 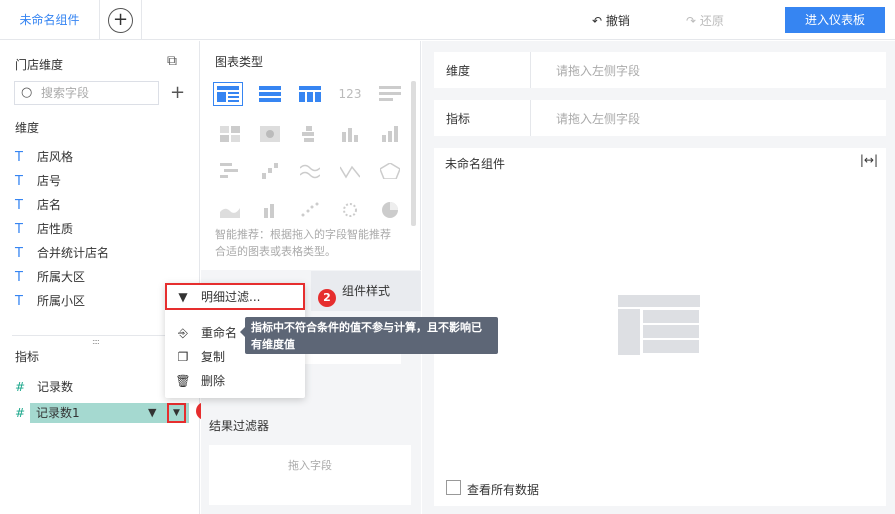 What do you see at coordinates (172, 61) in the screenshot?
I see `switch-dataset-icon: ⧉` at bounding box center [172, 61].